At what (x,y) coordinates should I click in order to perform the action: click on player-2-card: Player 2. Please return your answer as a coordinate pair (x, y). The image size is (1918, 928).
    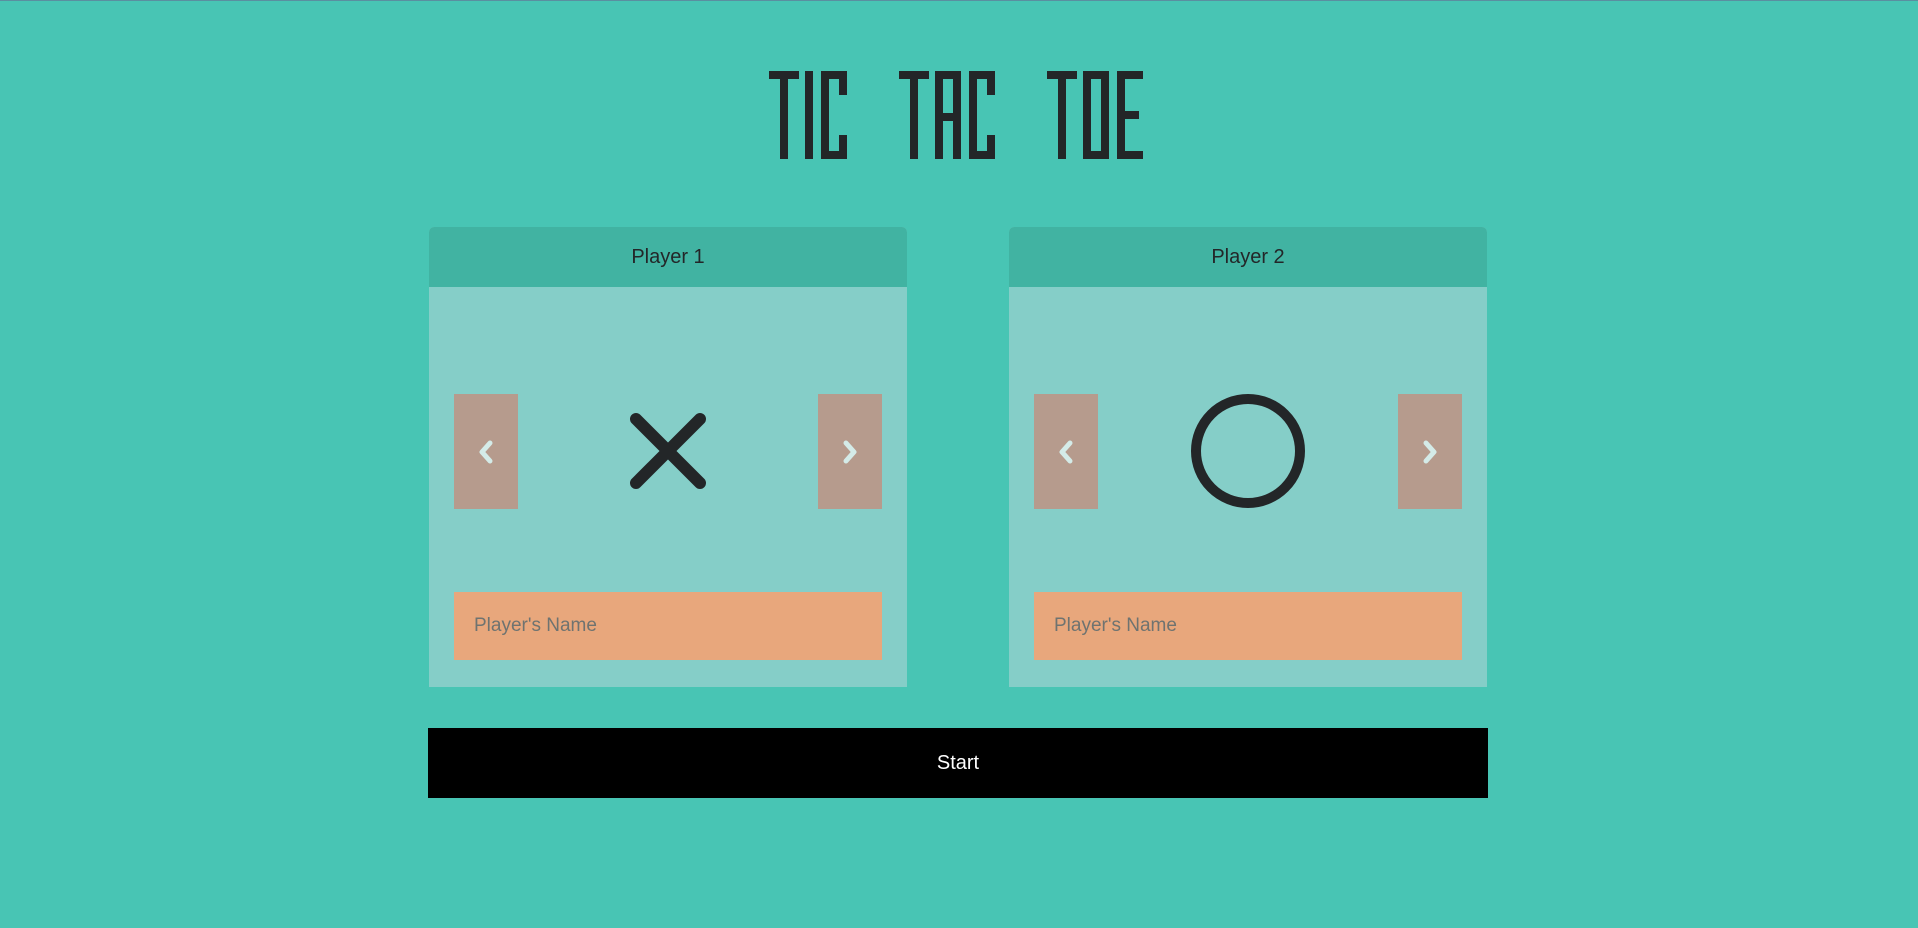
    Looking at the image, I should click on (1248, 457).